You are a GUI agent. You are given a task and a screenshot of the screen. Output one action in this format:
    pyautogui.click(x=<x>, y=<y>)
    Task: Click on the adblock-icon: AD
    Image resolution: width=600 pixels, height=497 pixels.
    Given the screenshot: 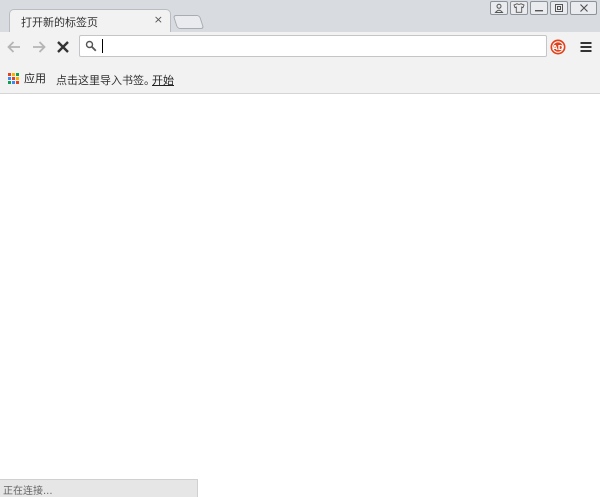 What is the action you would take?
    pyautogui.click(x=558, y=47)
    